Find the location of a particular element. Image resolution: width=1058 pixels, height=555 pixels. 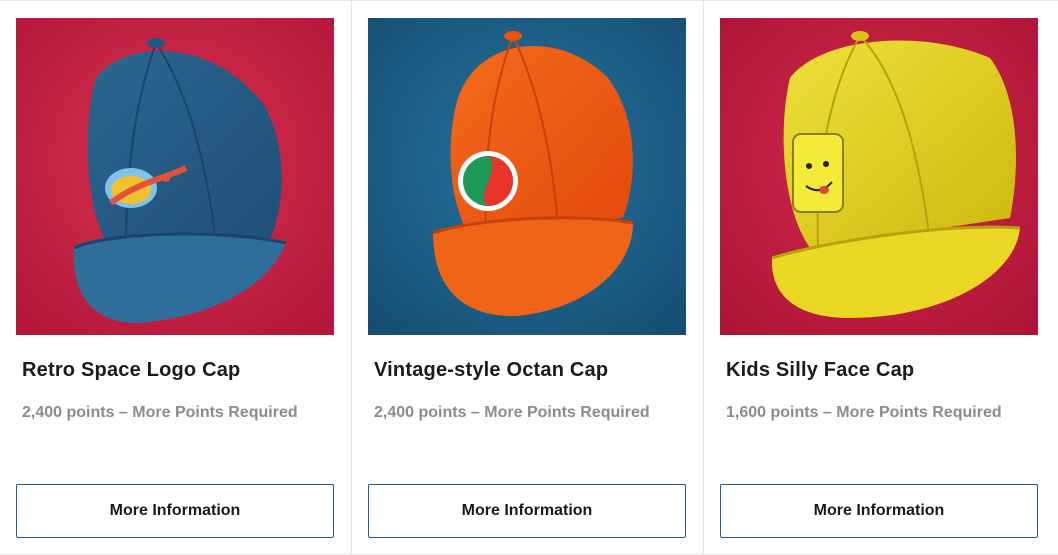

product-title: Vintage-style Octan Cap is located at coordinates (491, 370).